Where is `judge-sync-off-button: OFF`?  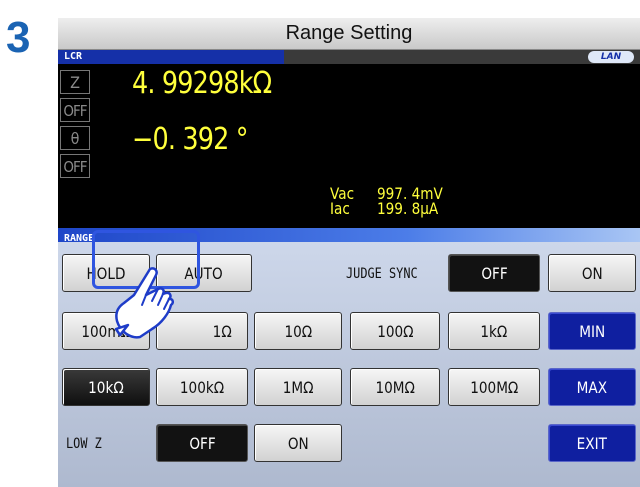
judge-sync-off-button: OFF is located at coordinates (494, 273).